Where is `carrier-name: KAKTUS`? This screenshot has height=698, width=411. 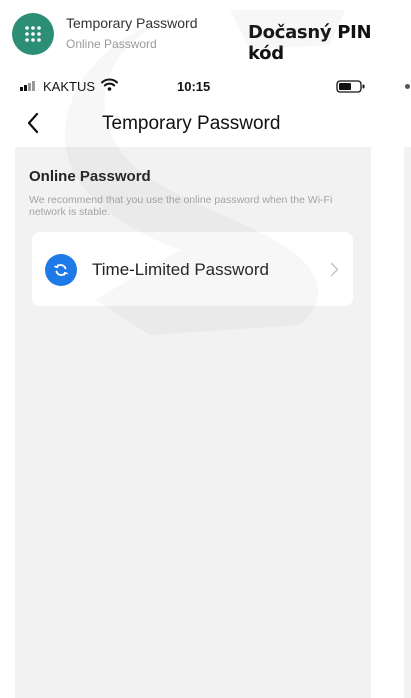 carrier-name: KAKTUS is located at coordinates (69, 86).